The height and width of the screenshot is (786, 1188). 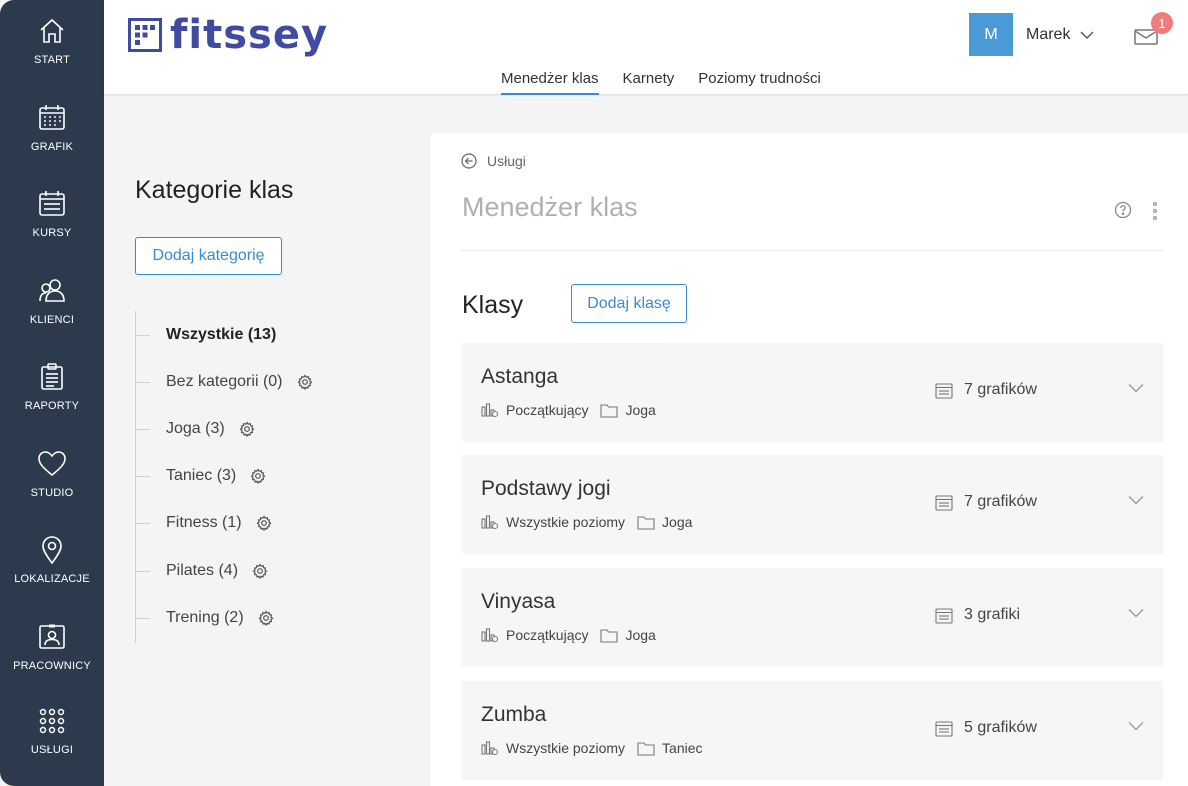 I want to click on class-schedules-count: 5 grafików, so click(x=1000, y=727).